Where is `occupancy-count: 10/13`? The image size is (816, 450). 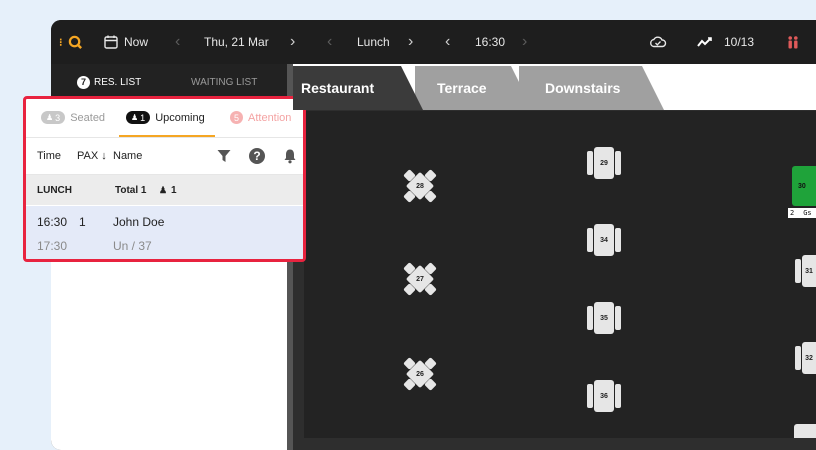 occupancy-count: 10/13 is located at coordinates (739, 42).